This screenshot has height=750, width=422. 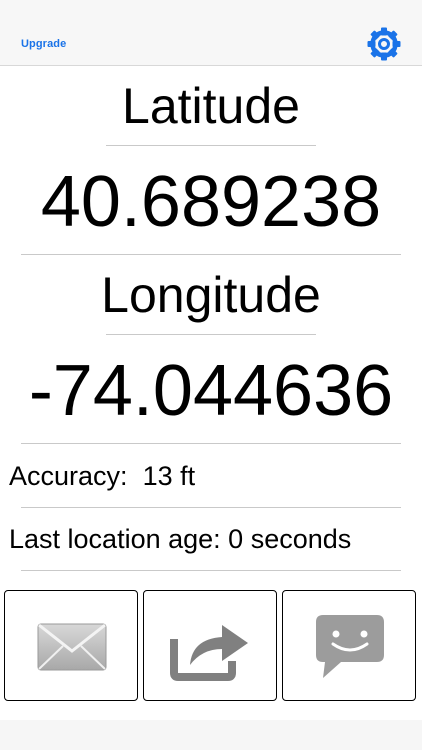 I want to click on bottom-bar, so click(x=211, y=735).